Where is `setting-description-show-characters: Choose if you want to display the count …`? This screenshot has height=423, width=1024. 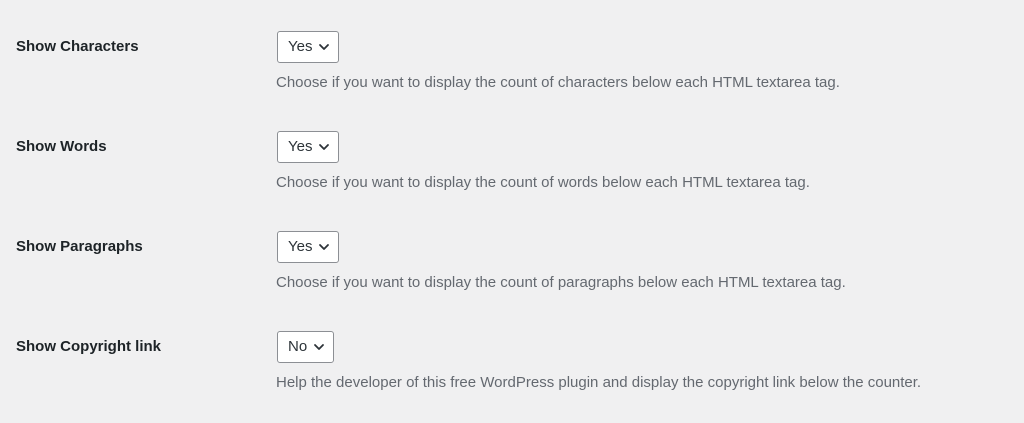
setting-description-show-characters: Choose if you want to display the count … is located at coordinates (558, 82).